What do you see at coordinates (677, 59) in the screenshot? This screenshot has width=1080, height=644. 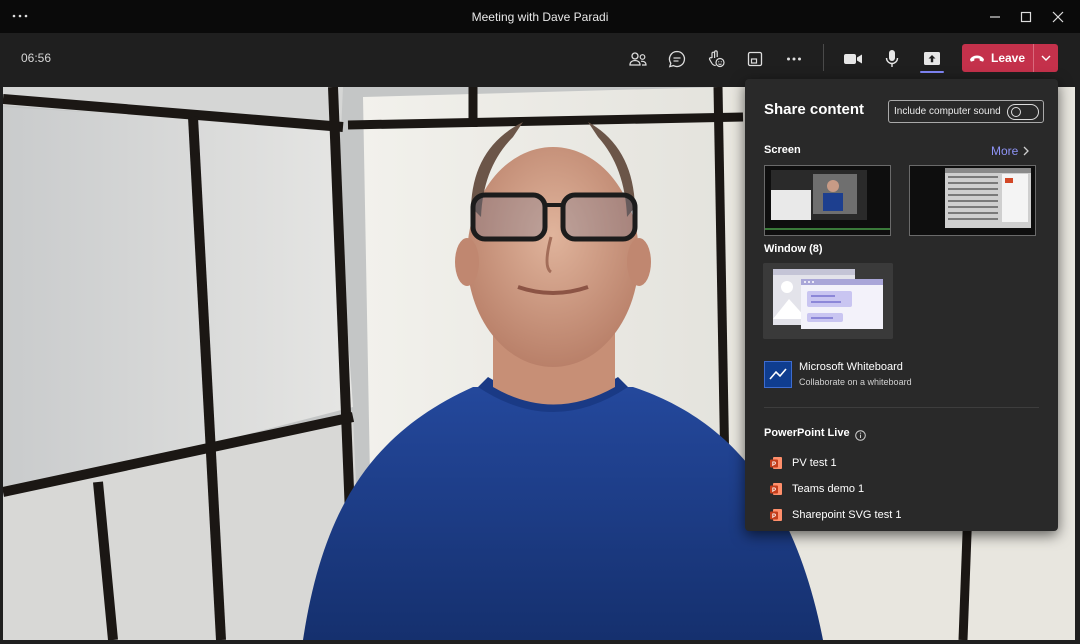 I see `chat-icon` at bounding box center [677, 59].